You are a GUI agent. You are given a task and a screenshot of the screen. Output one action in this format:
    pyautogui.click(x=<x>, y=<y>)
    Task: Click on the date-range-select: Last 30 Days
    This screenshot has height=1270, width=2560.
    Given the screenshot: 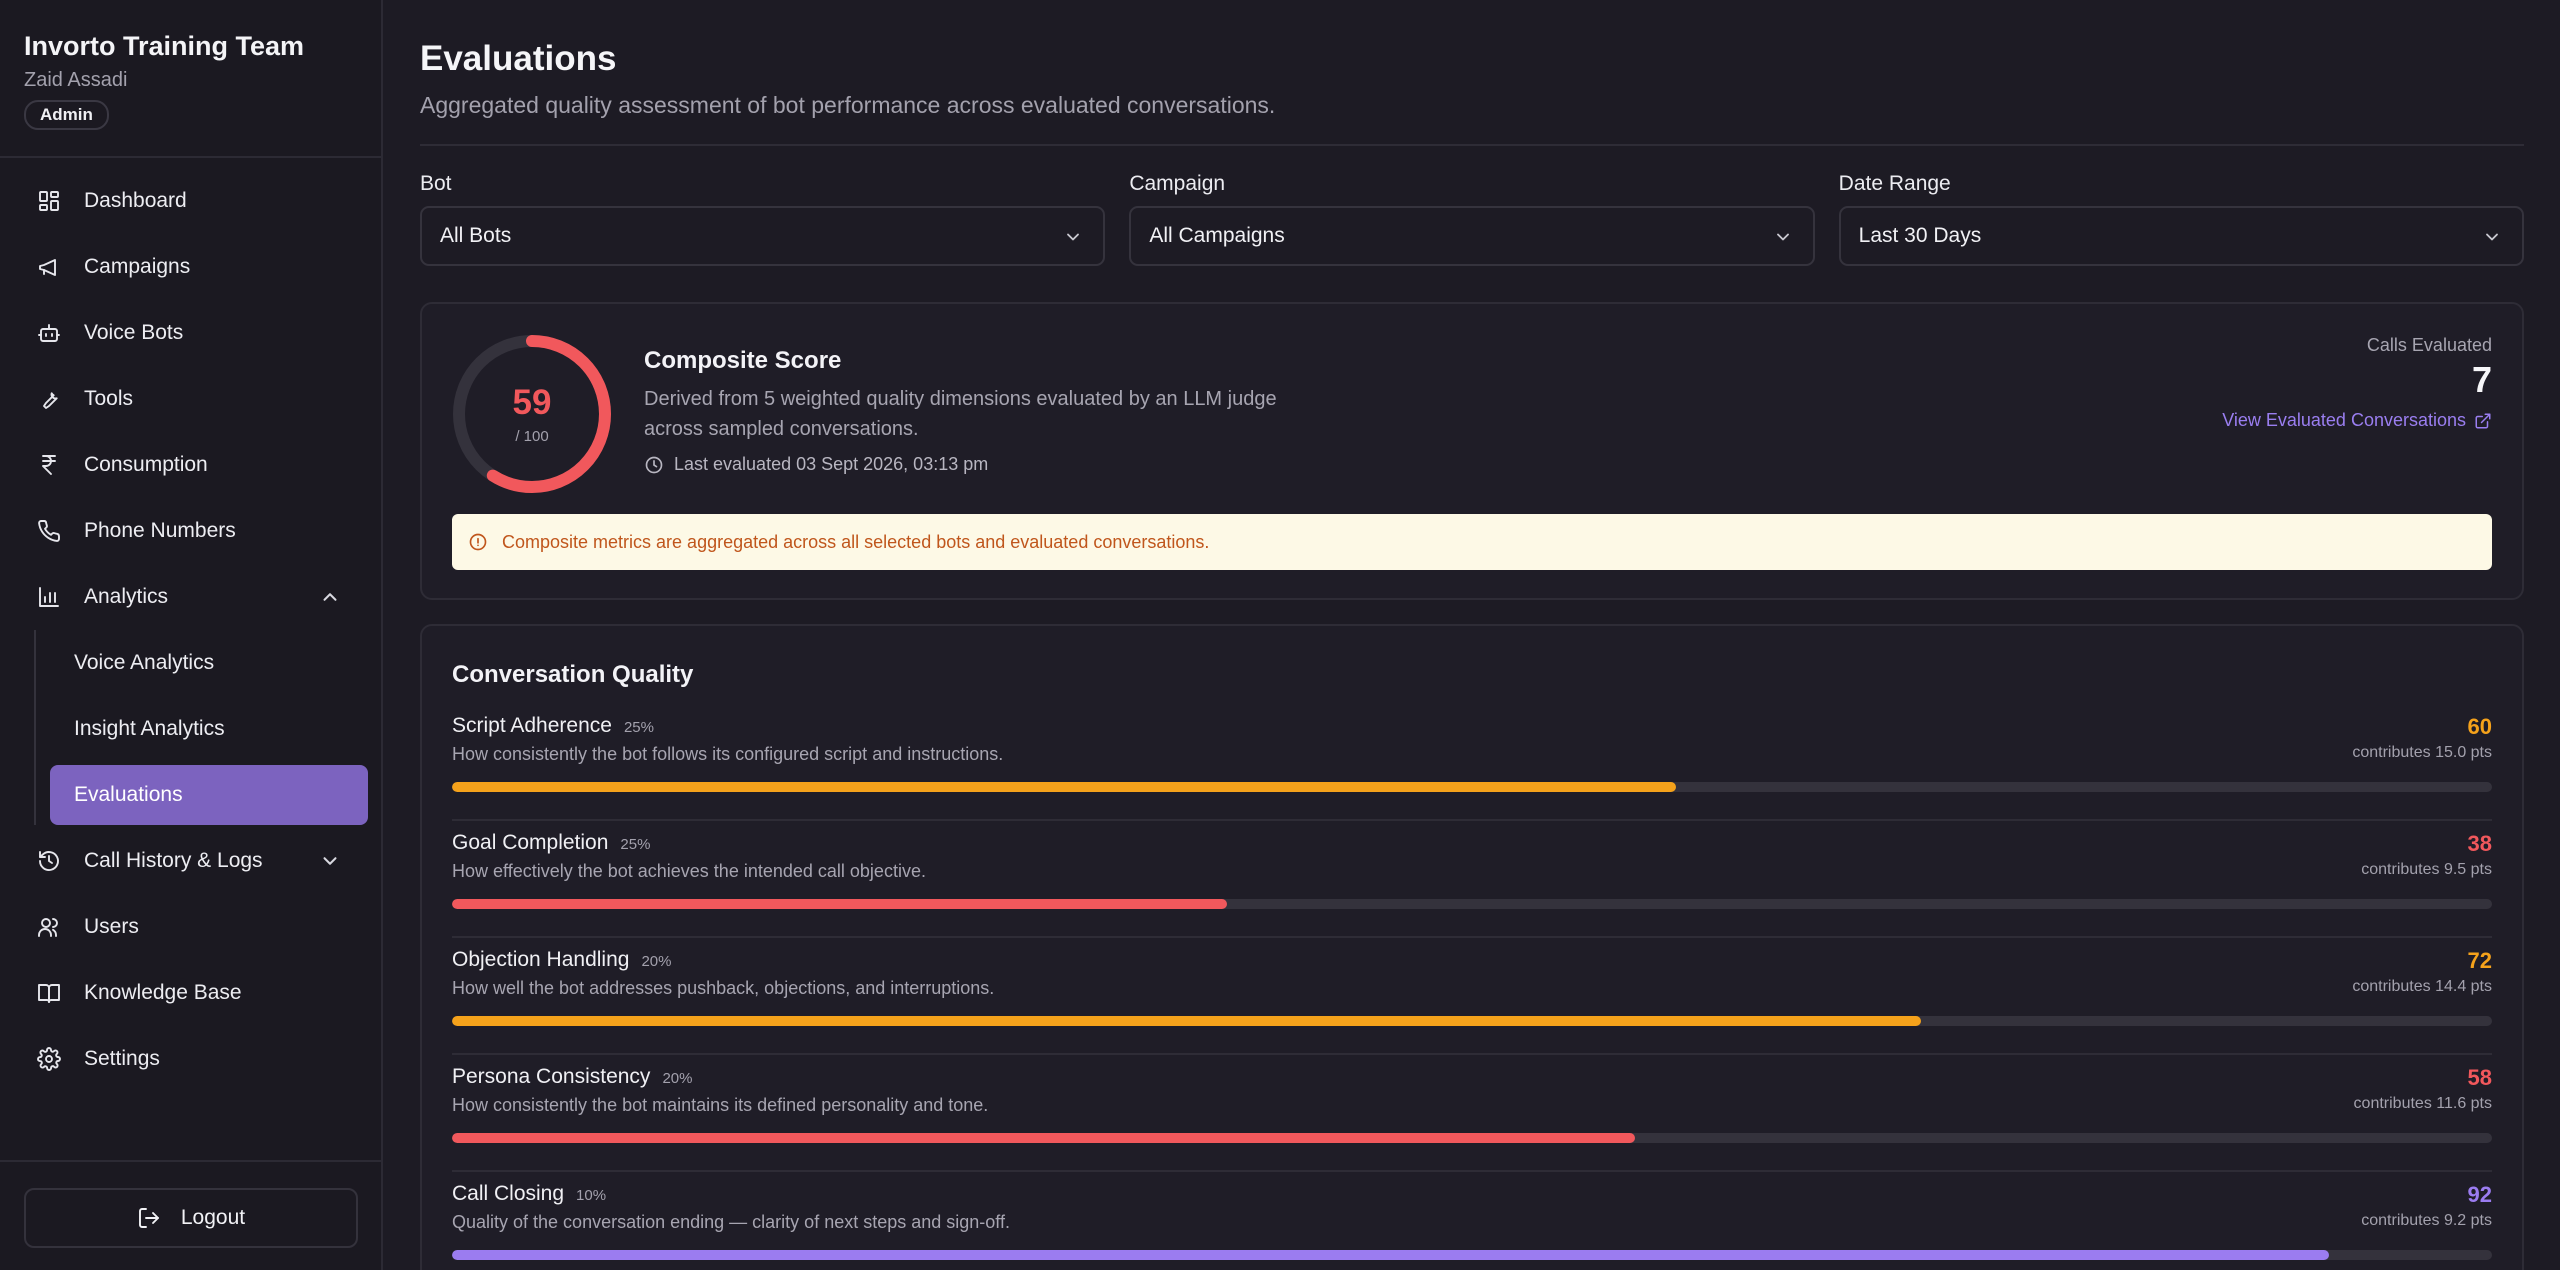 What is the action you would take?
    pyautogui.click(x=2181, y=236)
    